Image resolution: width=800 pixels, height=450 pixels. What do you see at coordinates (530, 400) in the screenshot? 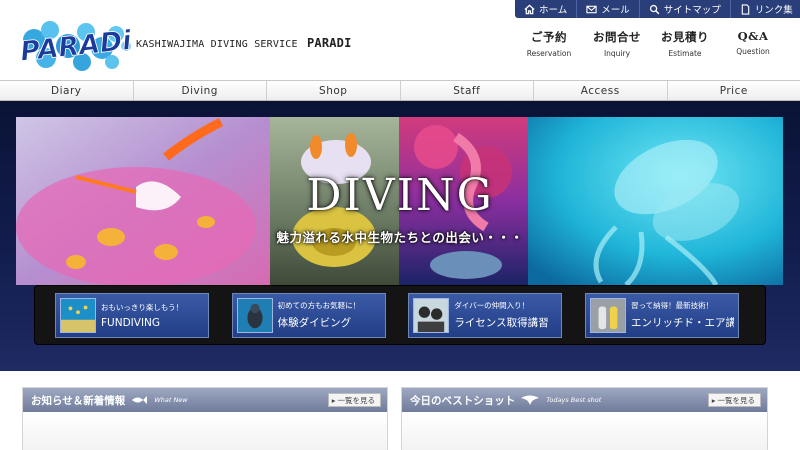
I see `manta-icon` at bounding box center [530, 400].